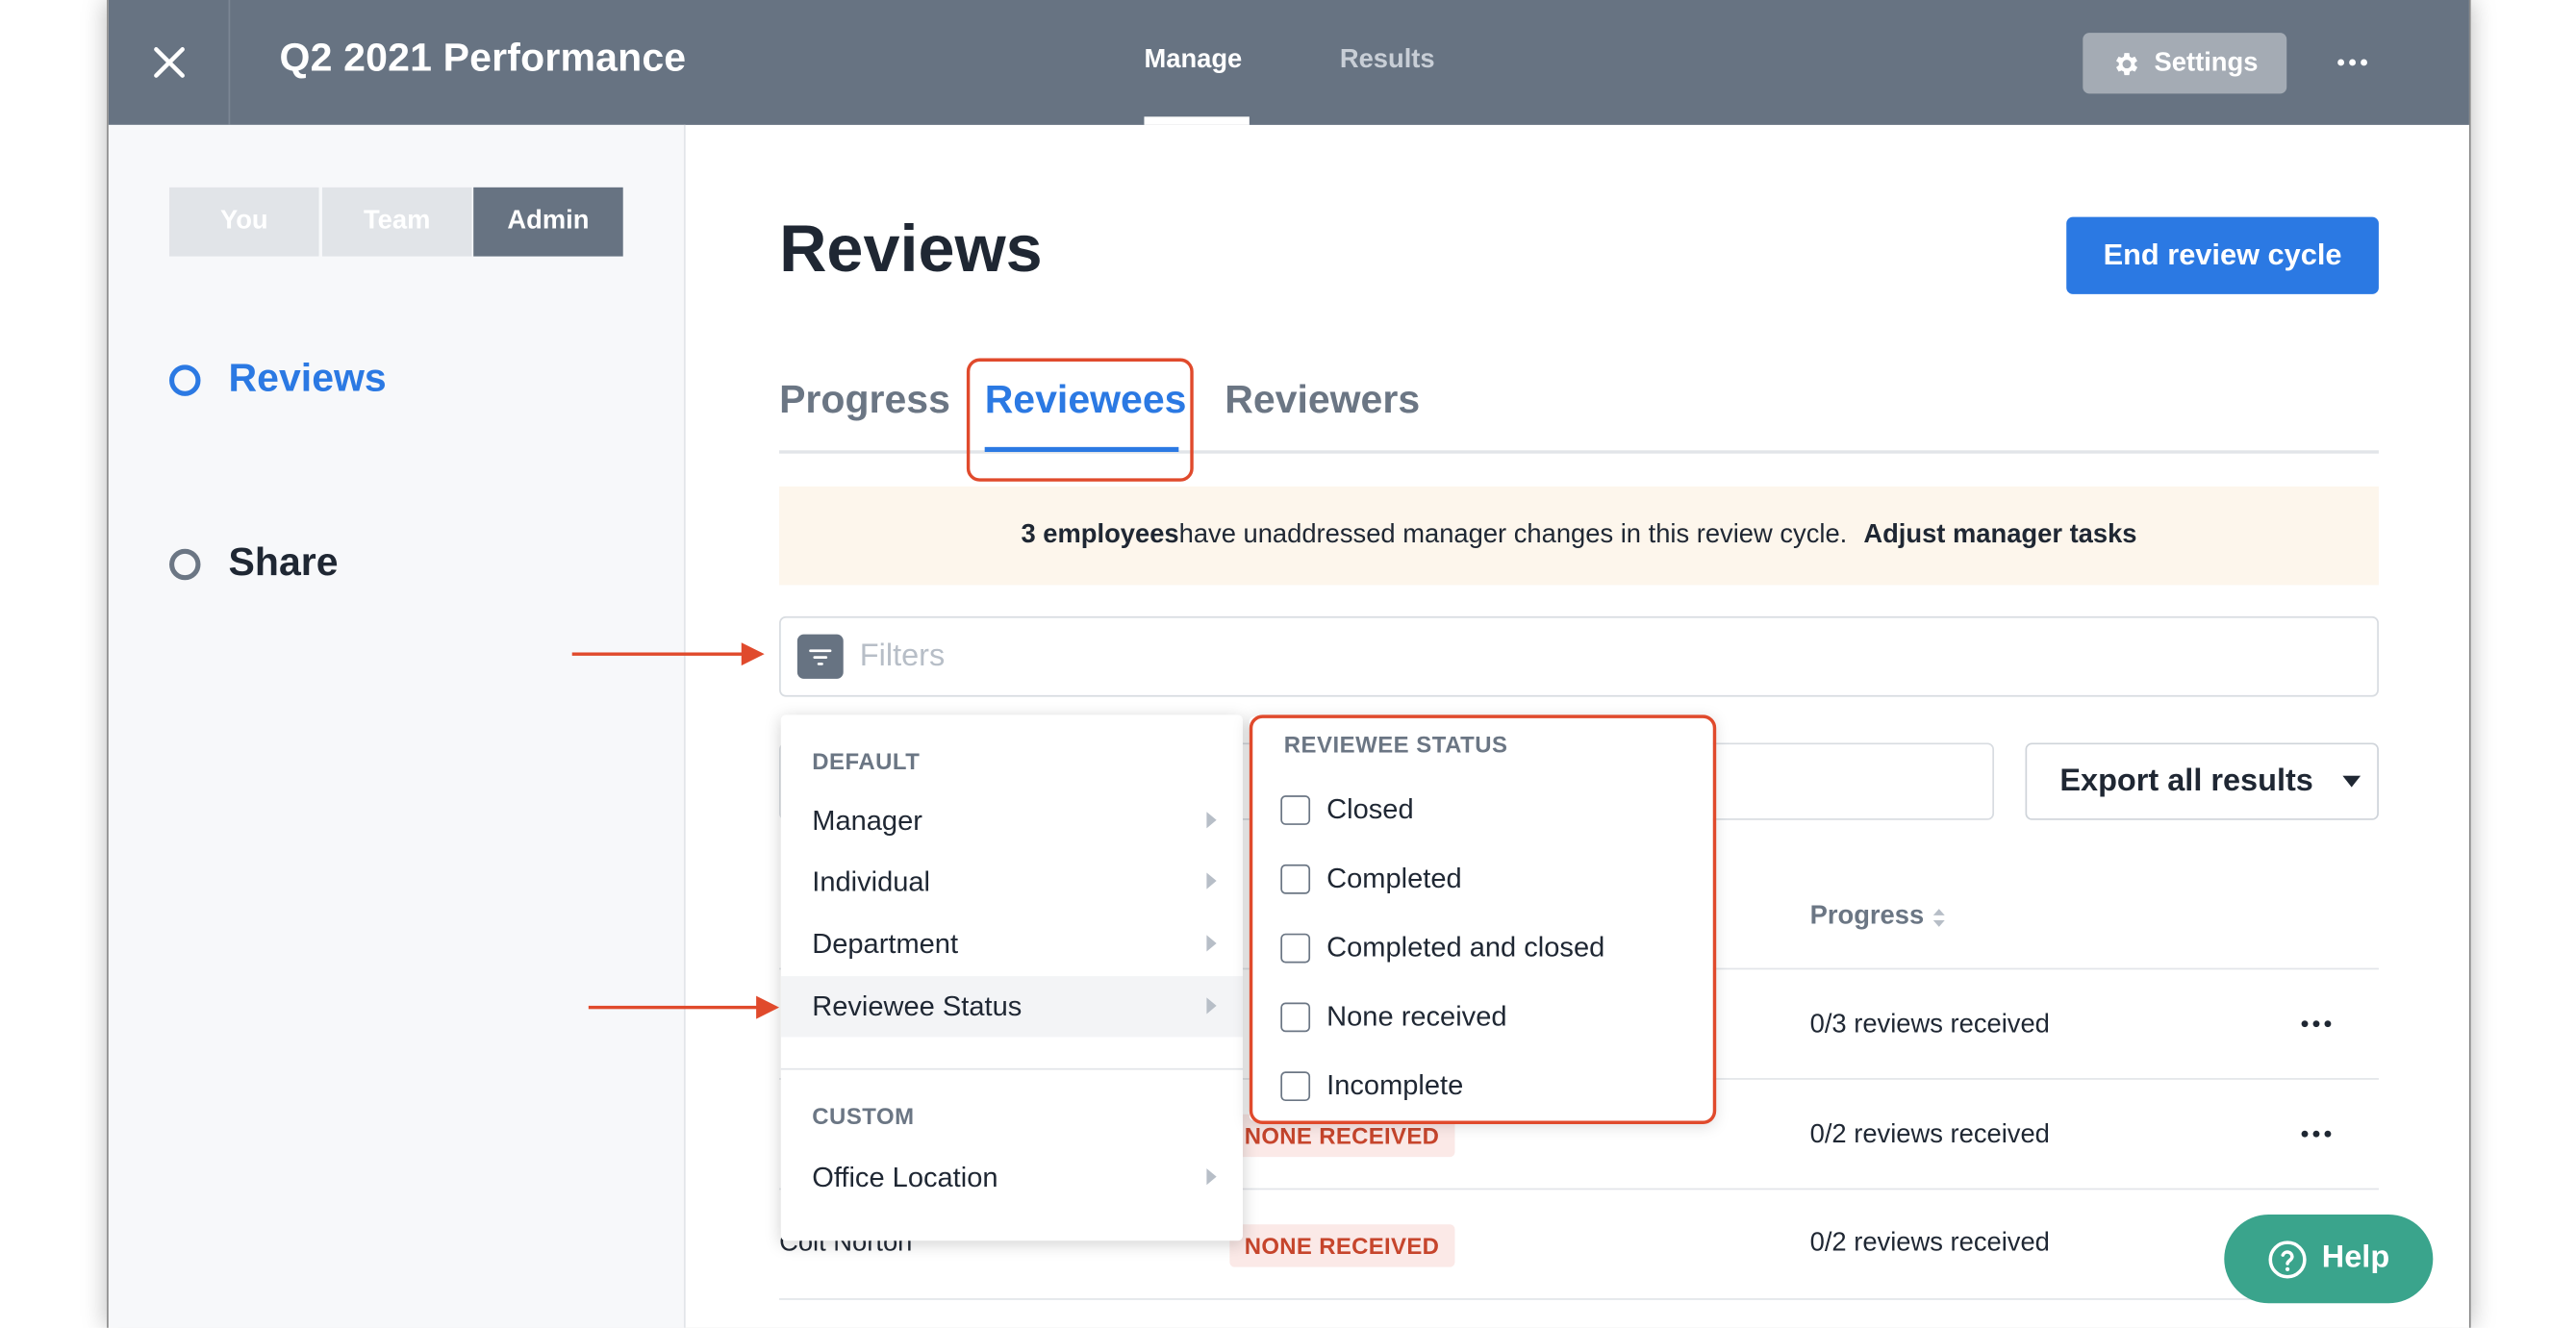 The width and height of the screenshot is (2576, 1328). Describe the element at coordinates (1197, 120) in the screenshot. I see `tab-manage-underline` at that location.